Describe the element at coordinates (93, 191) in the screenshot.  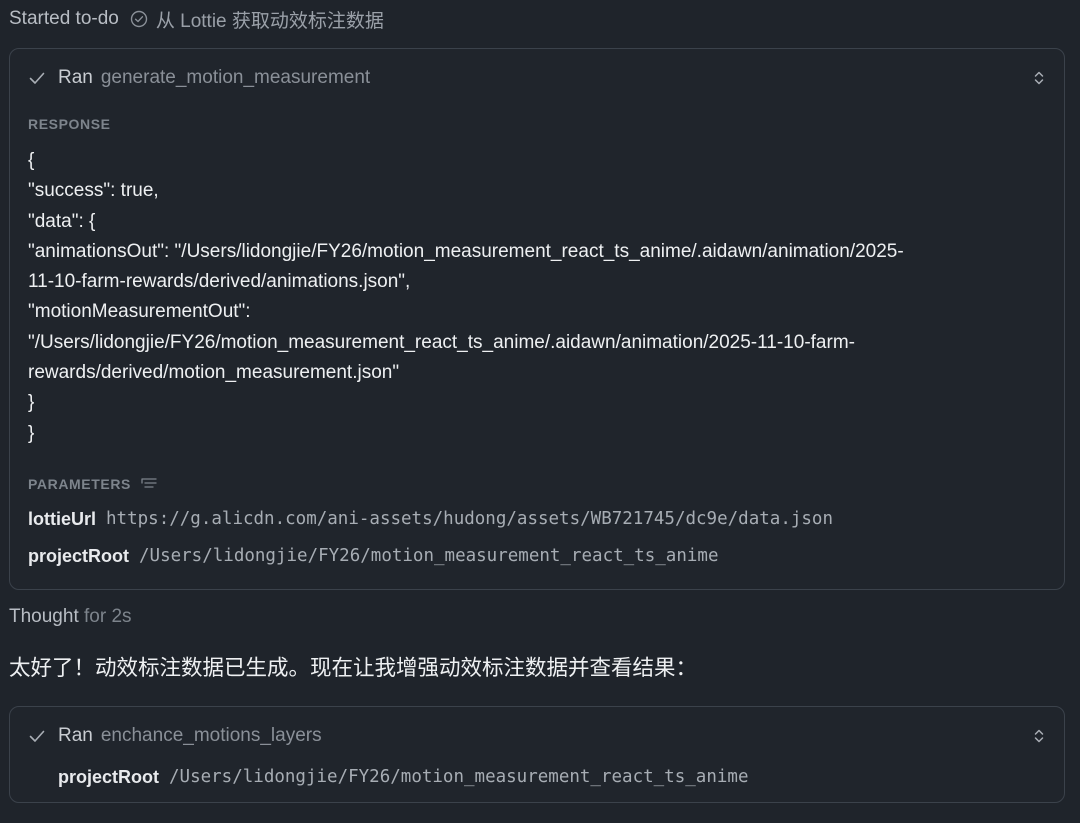
I see `response-line: "success": true,` at that location.